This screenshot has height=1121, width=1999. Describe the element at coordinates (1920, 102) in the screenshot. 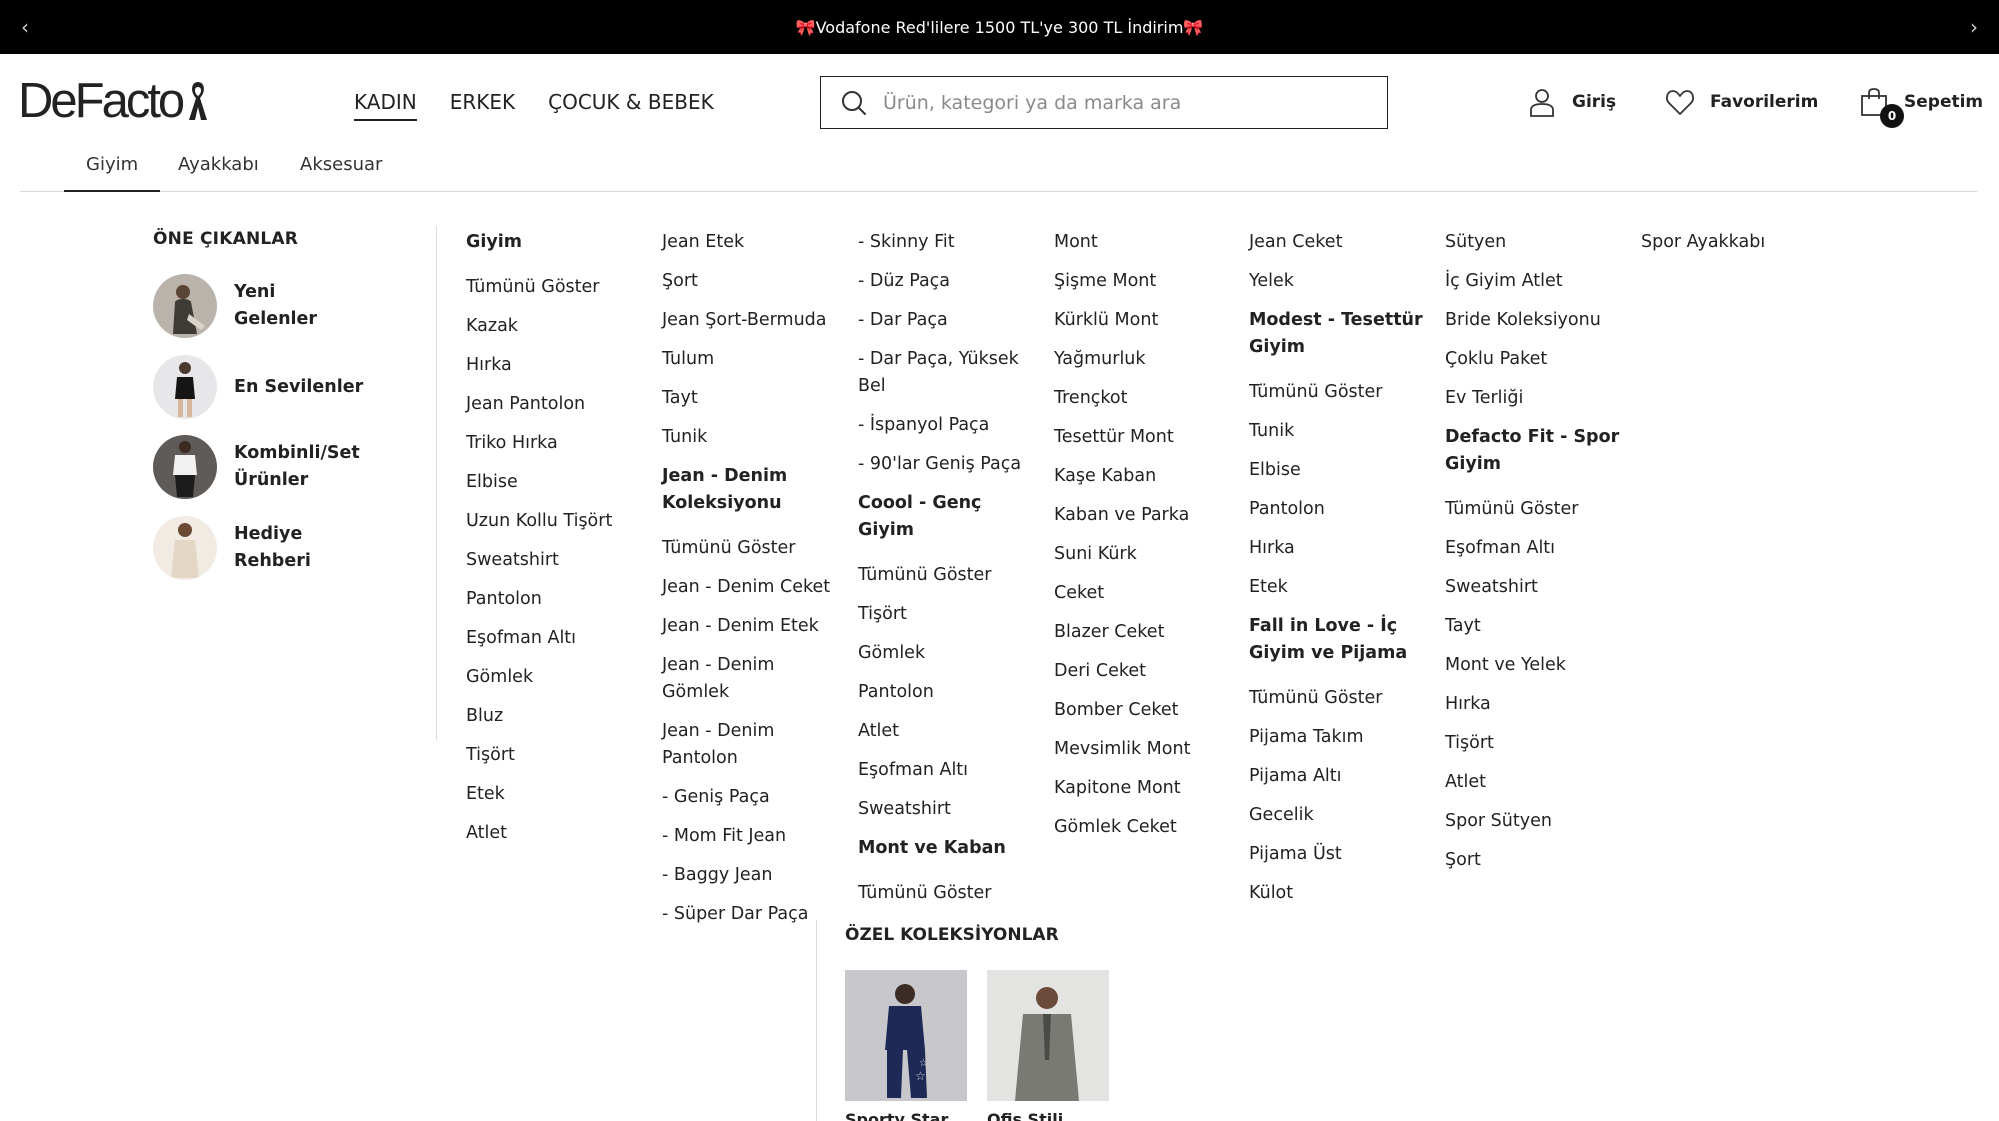

I see `cart-button: Sepetim` at that location.